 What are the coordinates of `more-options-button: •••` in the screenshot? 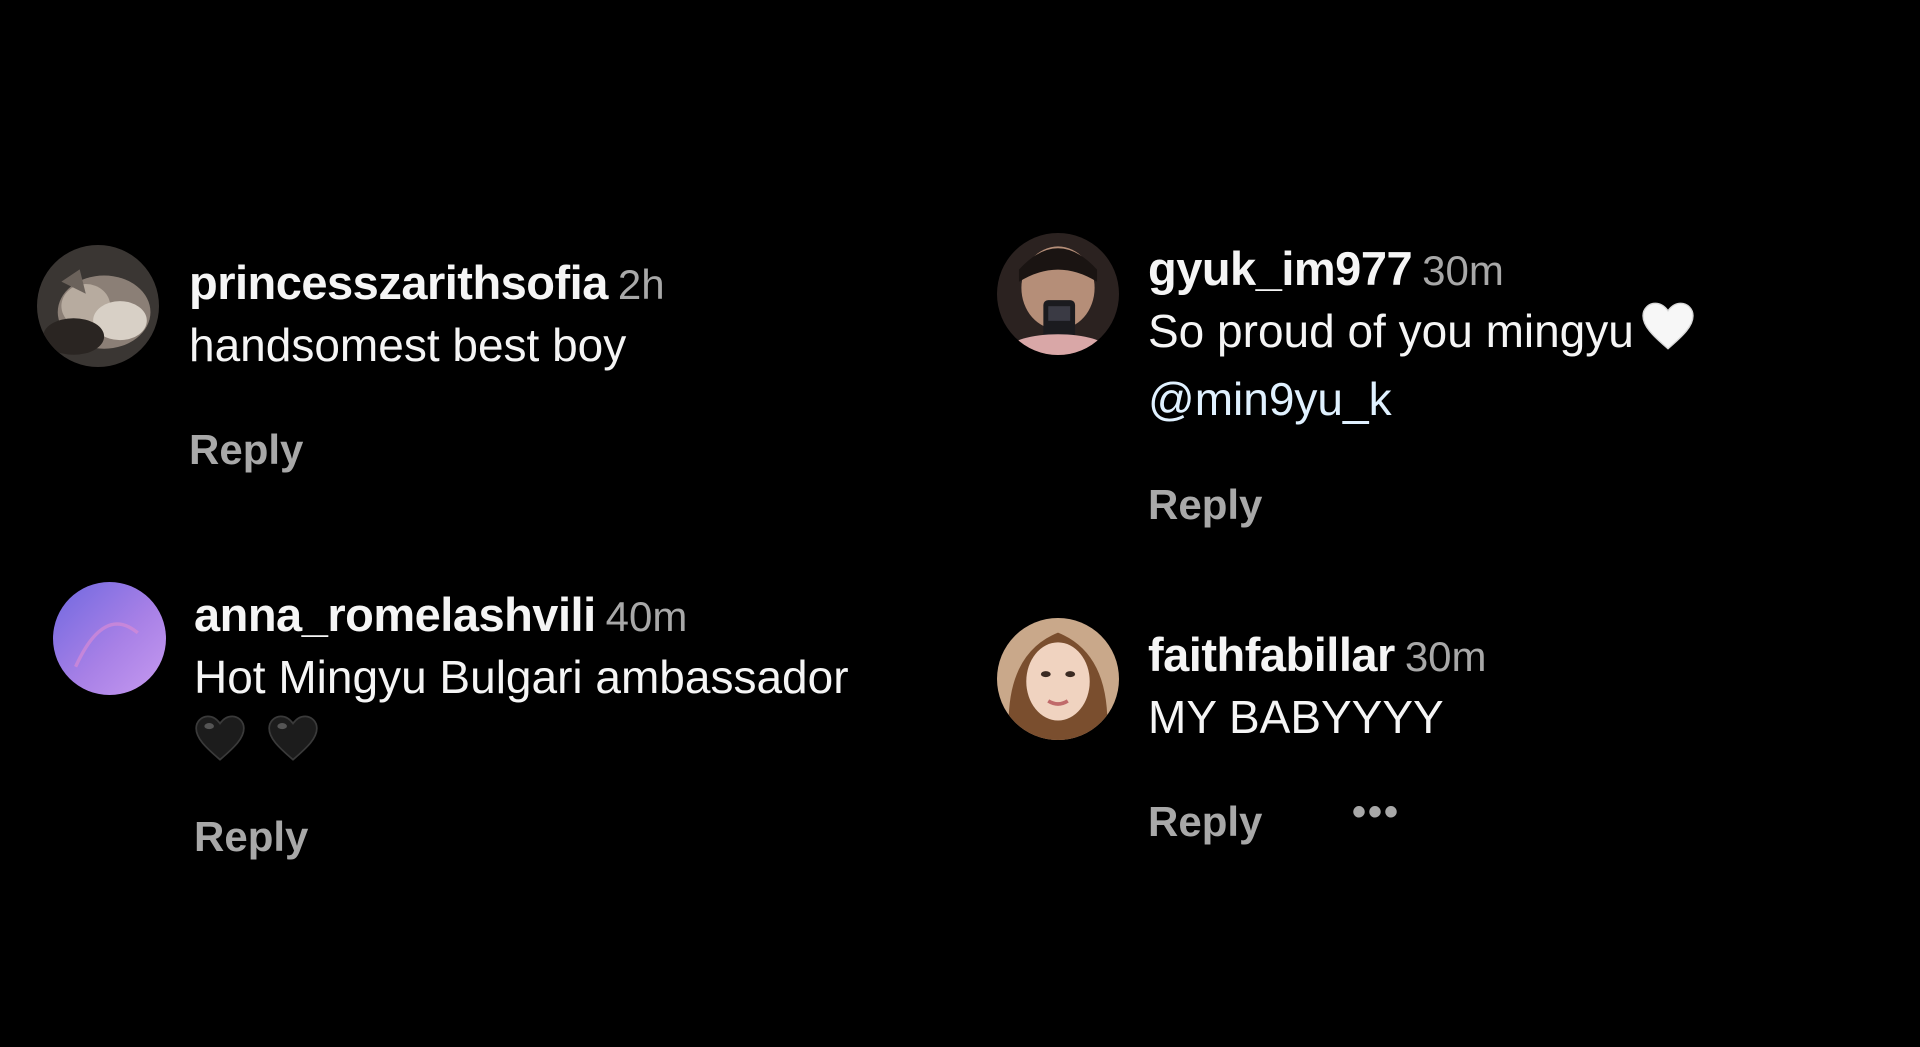 It's located at (1376, 812).